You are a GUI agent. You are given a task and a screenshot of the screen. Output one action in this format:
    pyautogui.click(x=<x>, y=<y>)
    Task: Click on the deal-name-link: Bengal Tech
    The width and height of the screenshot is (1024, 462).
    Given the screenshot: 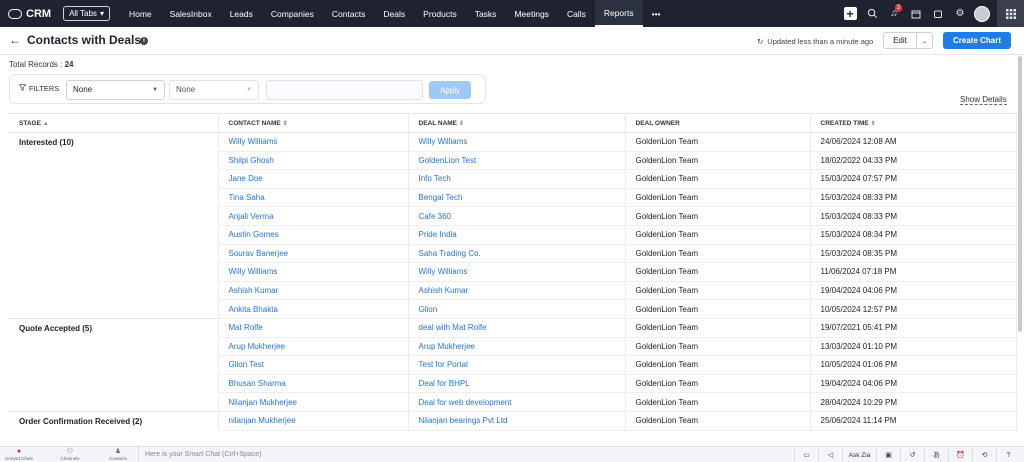 What is the action you would take?
    pyautogui.click(x=441, y=197)
    